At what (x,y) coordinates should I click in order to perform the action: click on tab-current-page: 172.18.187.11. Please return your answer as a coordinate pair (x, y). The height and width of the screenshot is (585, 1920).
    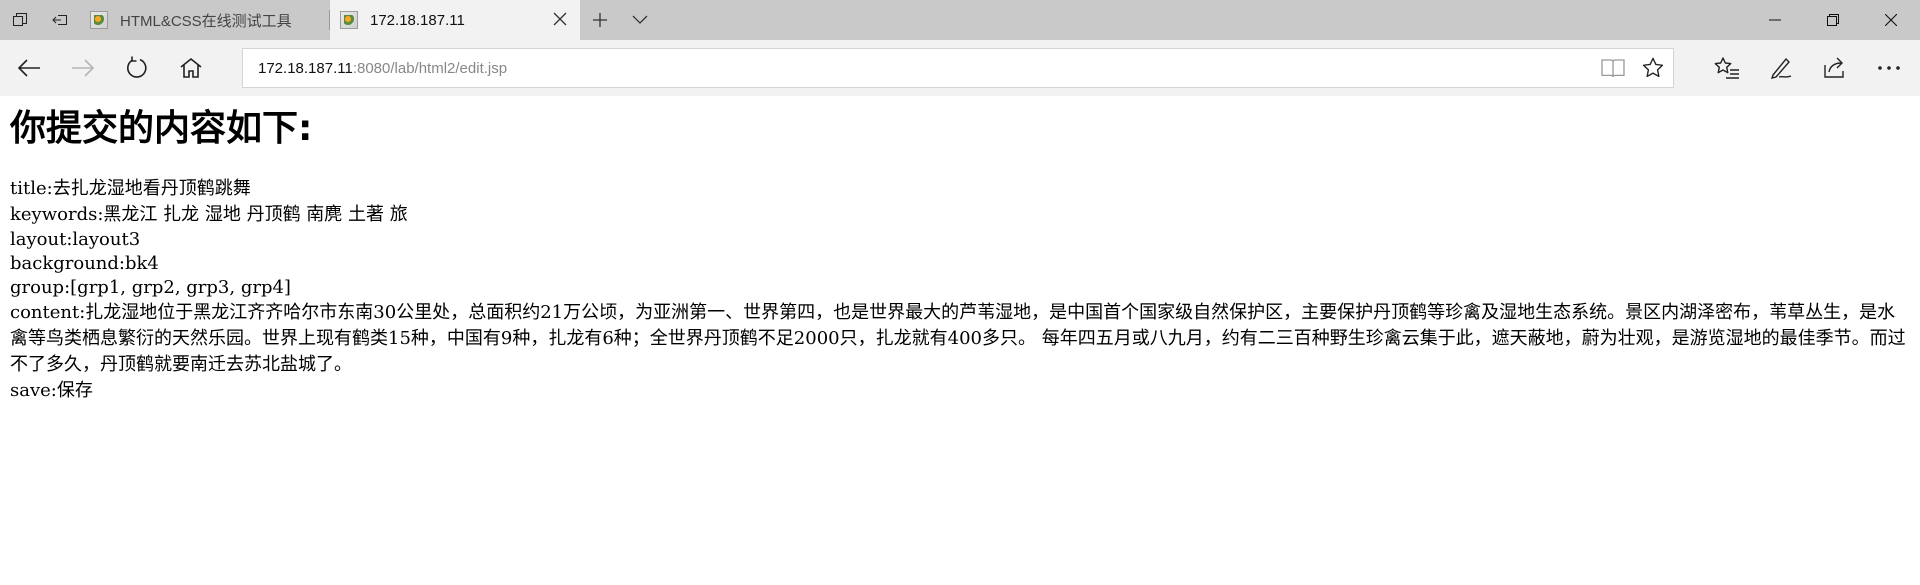
    Looking at the image, I should click on (455, 20).